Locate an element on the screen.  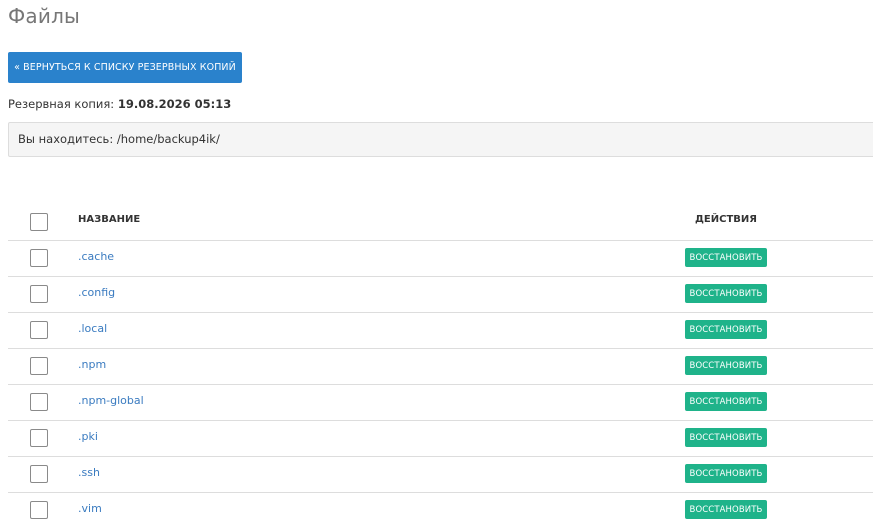
file-name-link: .ssh is located at coordinates (89, 472).